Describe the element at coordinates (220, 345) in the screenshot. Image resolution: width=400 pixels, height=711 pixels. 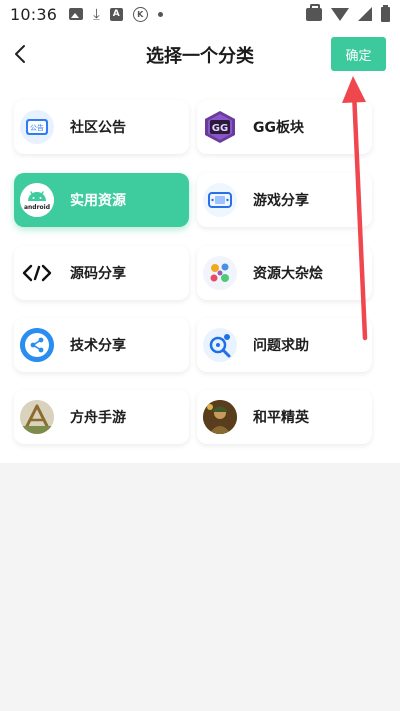
I see `help-search-icon` at that location.